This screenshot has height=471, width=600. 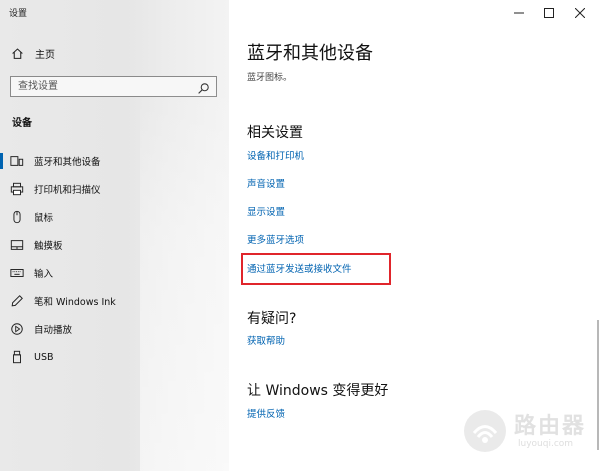 I want to click on sidebar-item-label: USB, so click(x=44, y=357).